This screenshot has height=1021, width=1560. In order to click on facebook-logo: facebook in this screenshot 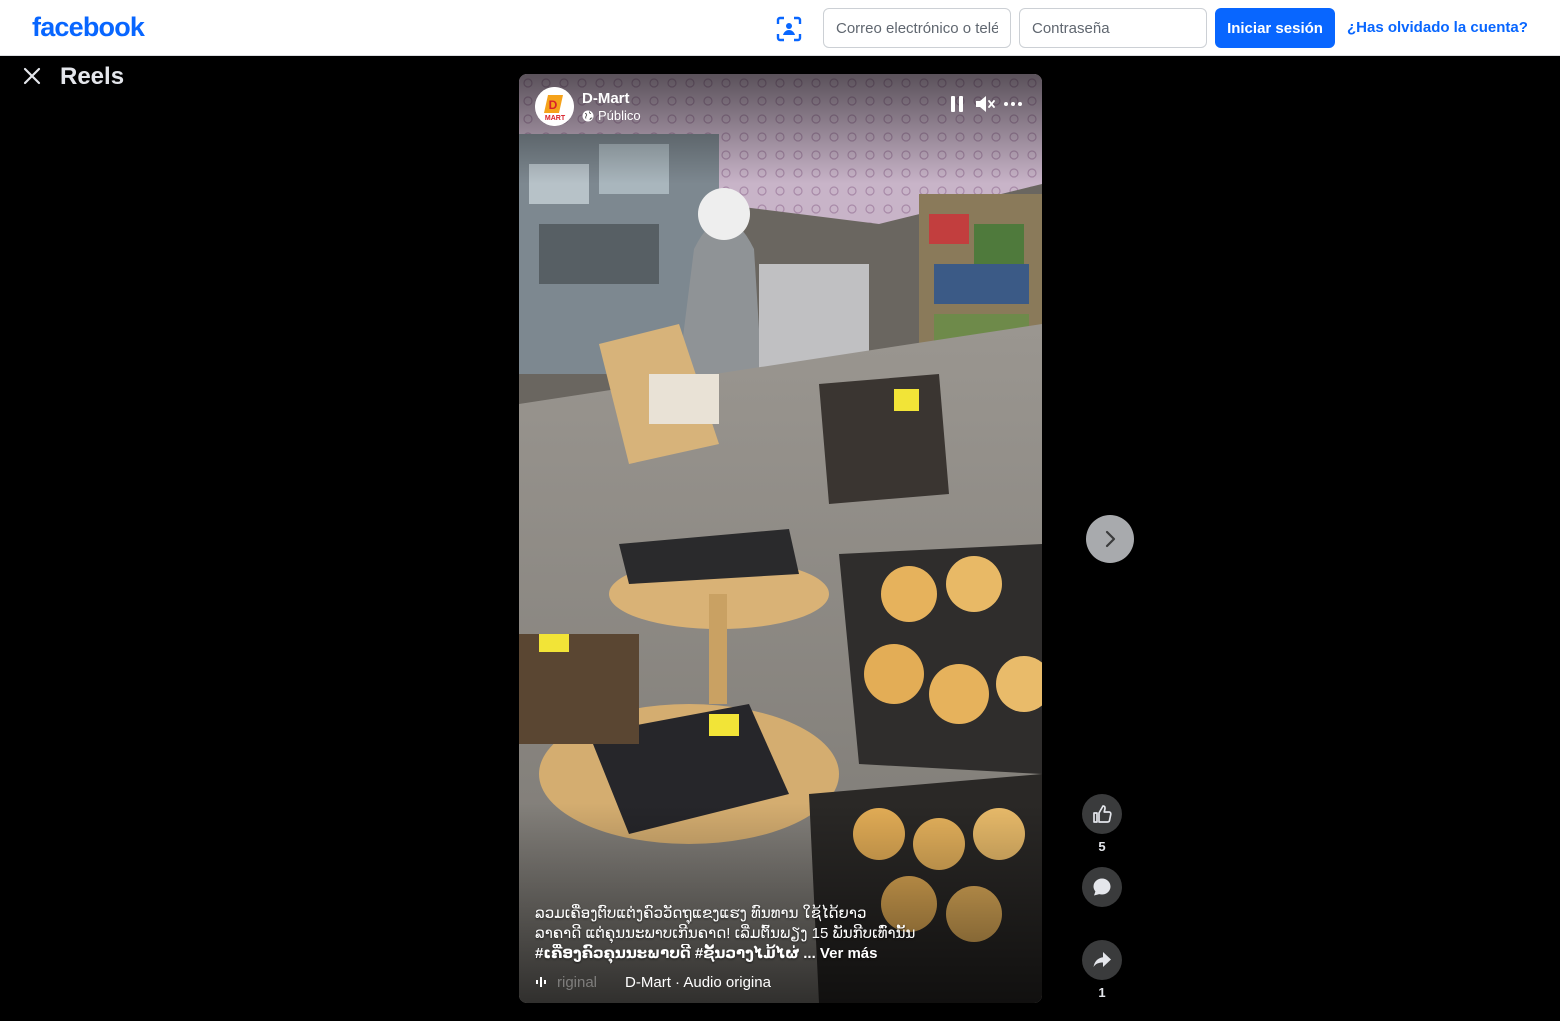, I will do `click(88, 27)`.